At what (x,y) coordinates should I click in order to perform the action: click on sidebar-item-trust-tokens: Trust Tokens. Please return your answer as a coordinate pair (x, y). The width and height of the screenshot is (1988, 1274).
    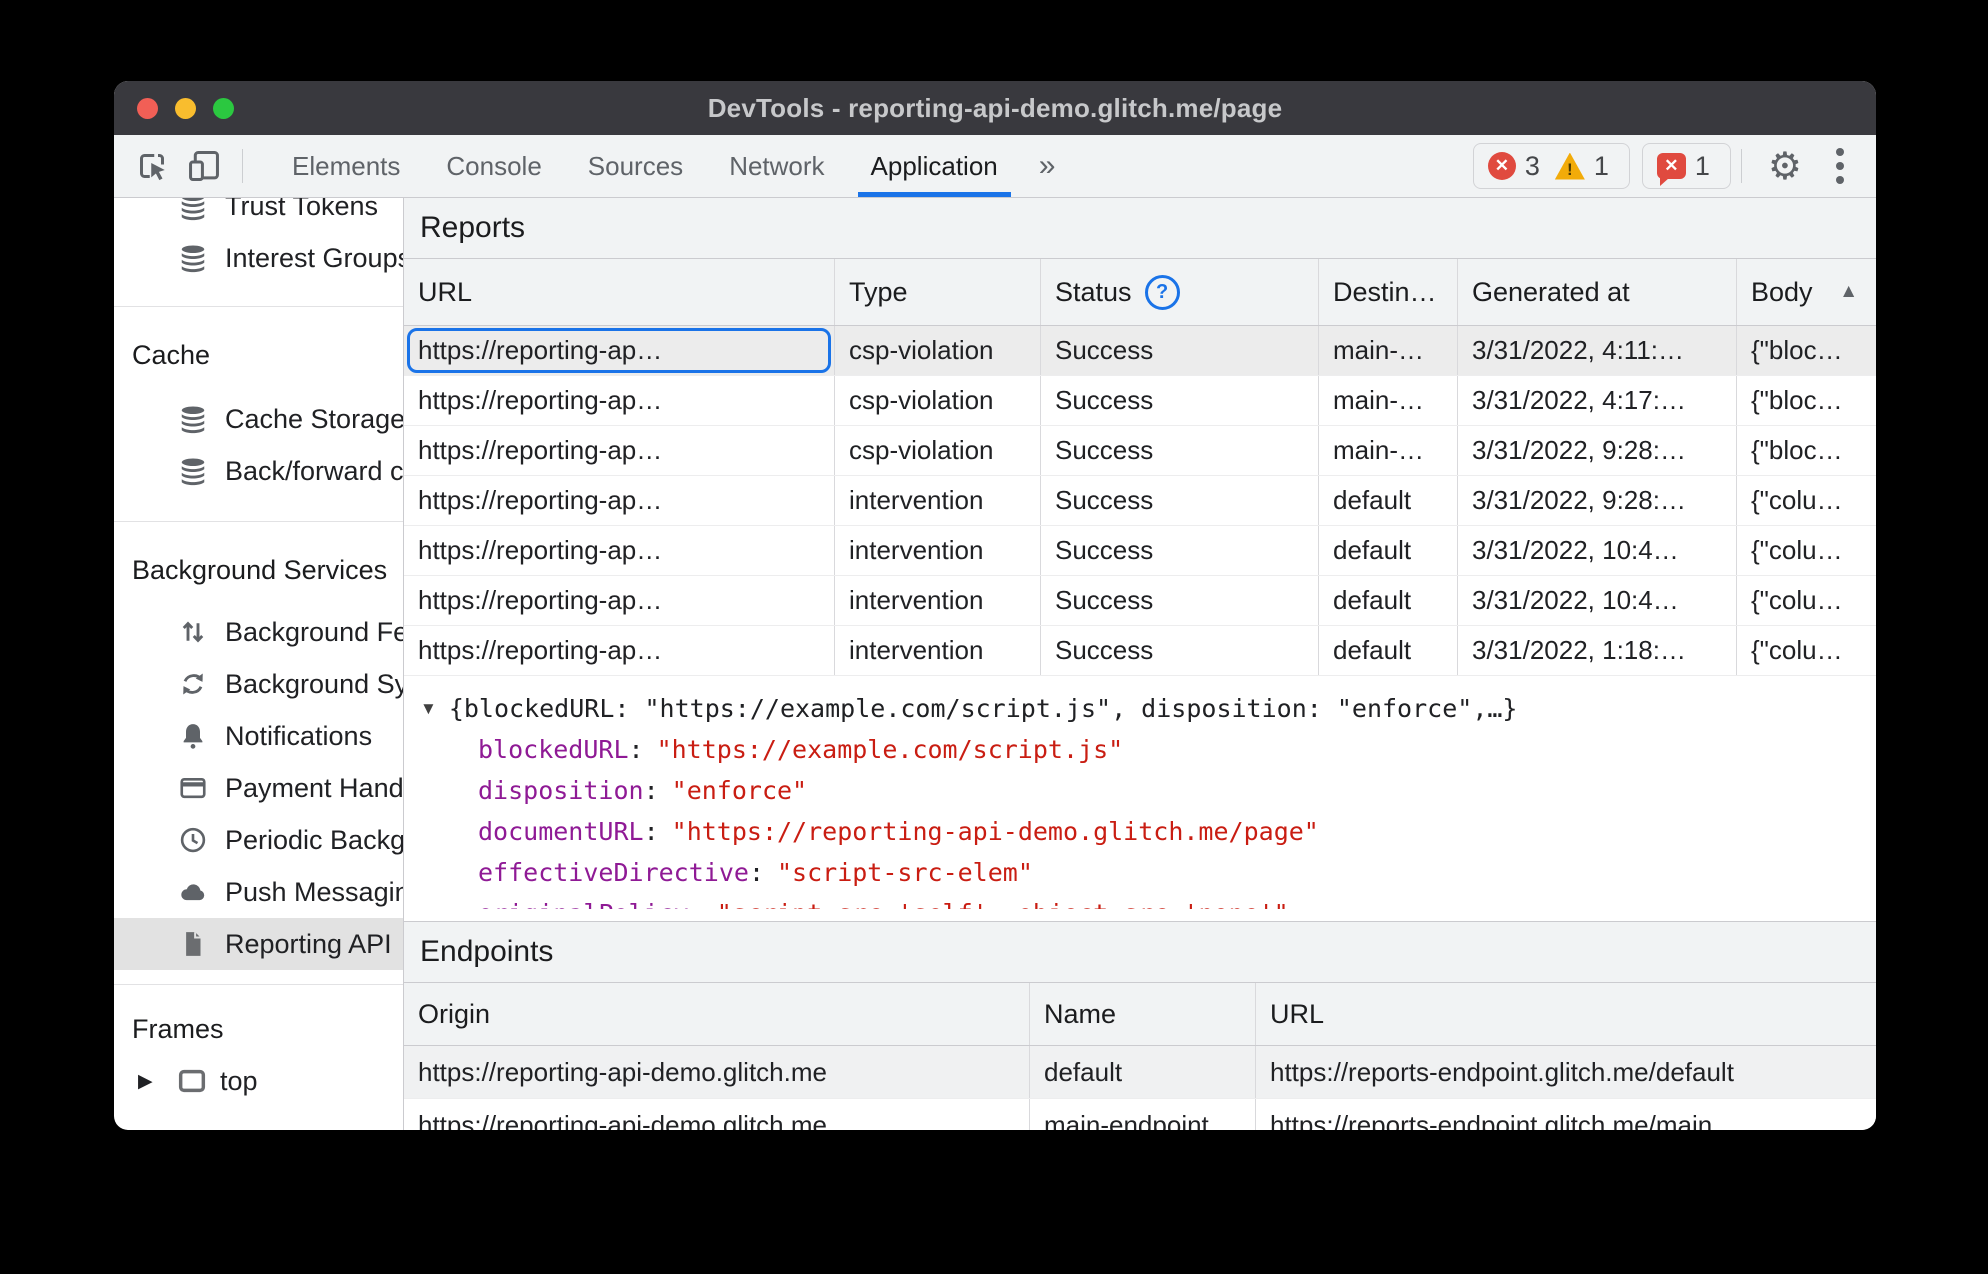
    Looking at the image, I should click on (258, 215).